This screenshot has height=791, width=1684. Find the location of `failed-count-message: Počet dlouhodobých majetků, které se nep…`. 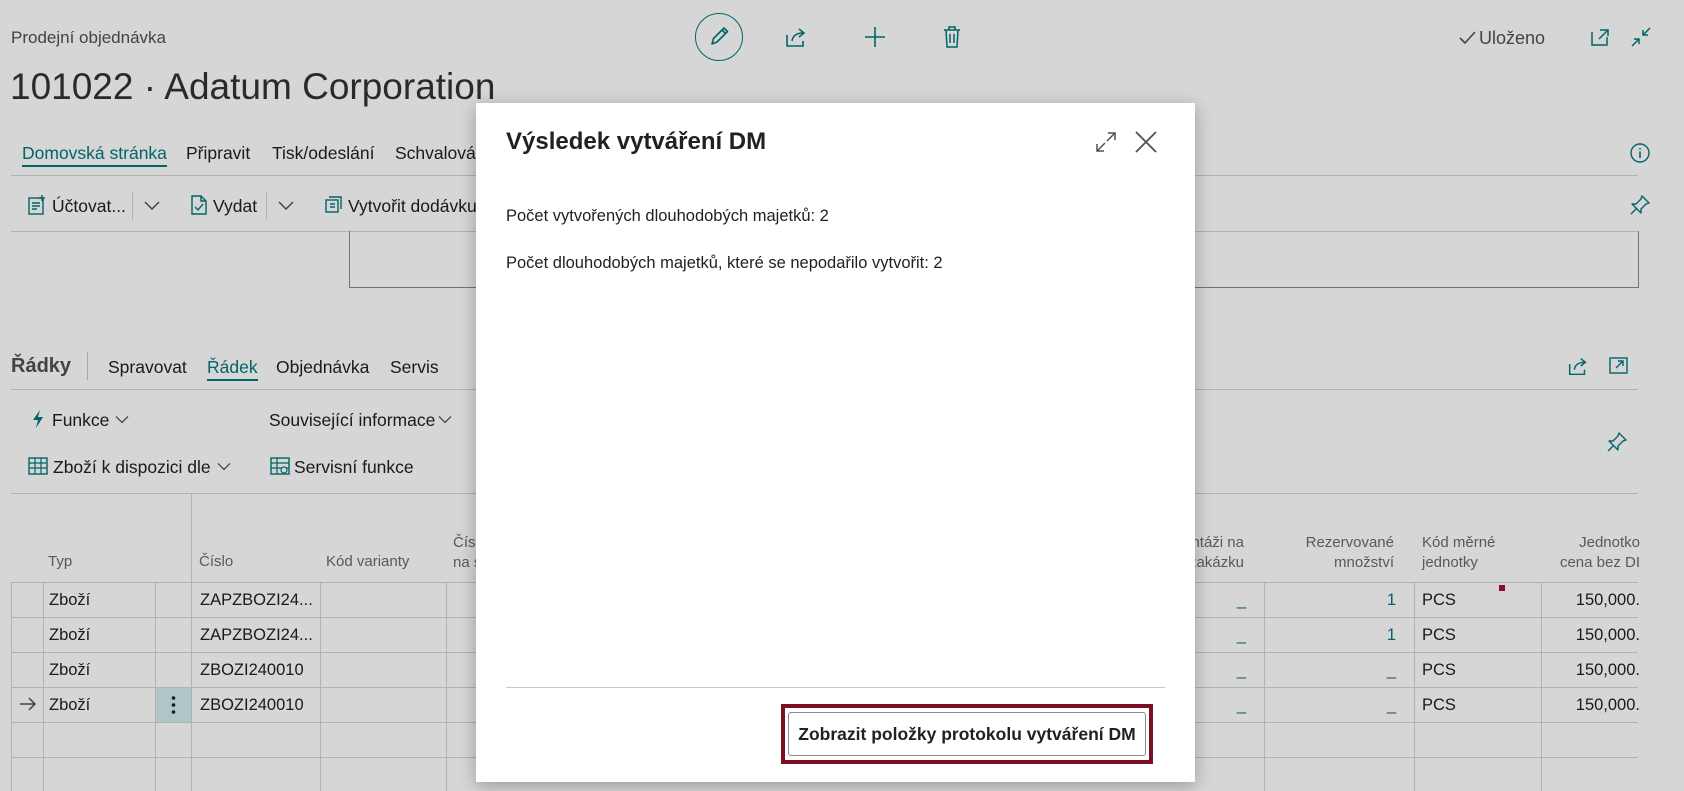

failed-count-message: Počet dlouhodobých majetků, které se nep… is located at coordinates (724, 263).